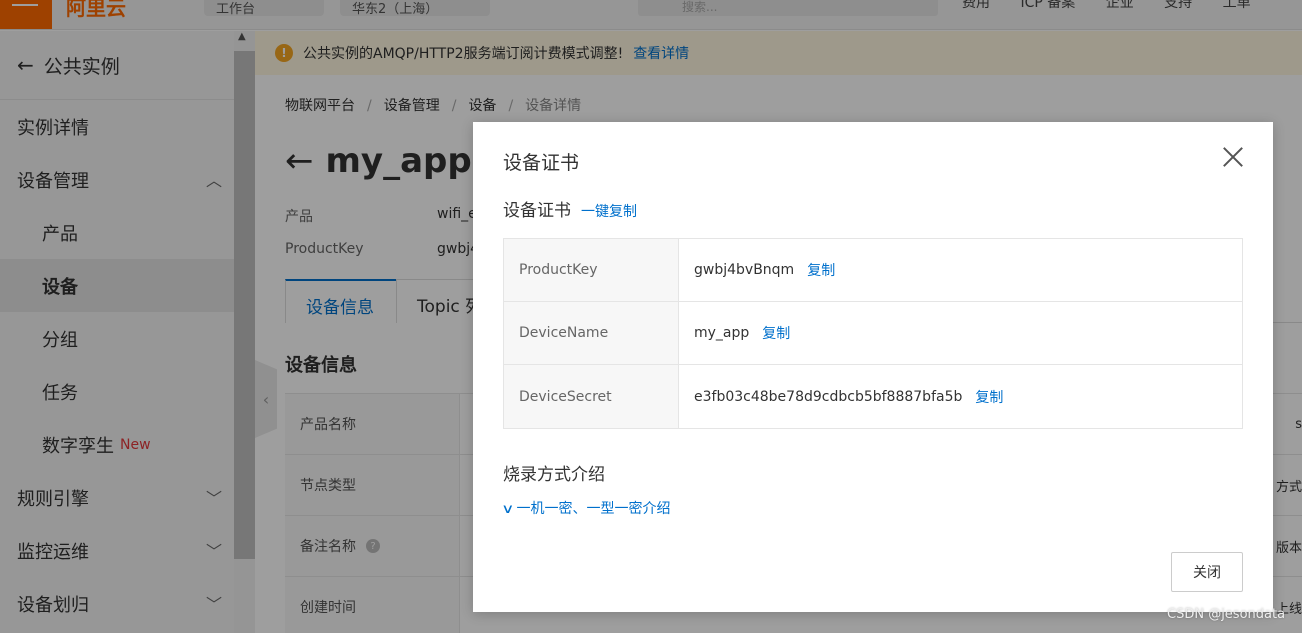 This screenshot has width=1302, height=633. What do you see at coordinates (591, 333) in the screenshot?
I see `cert-key: DeviceName` at bounding box center [591, 333].